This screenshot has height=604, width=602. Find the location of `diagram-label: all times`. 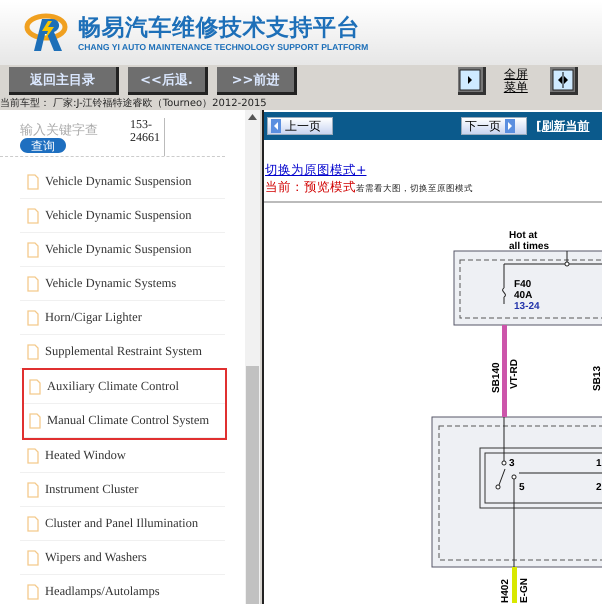

diagram-label: all times is located at coordinates (529, 246).